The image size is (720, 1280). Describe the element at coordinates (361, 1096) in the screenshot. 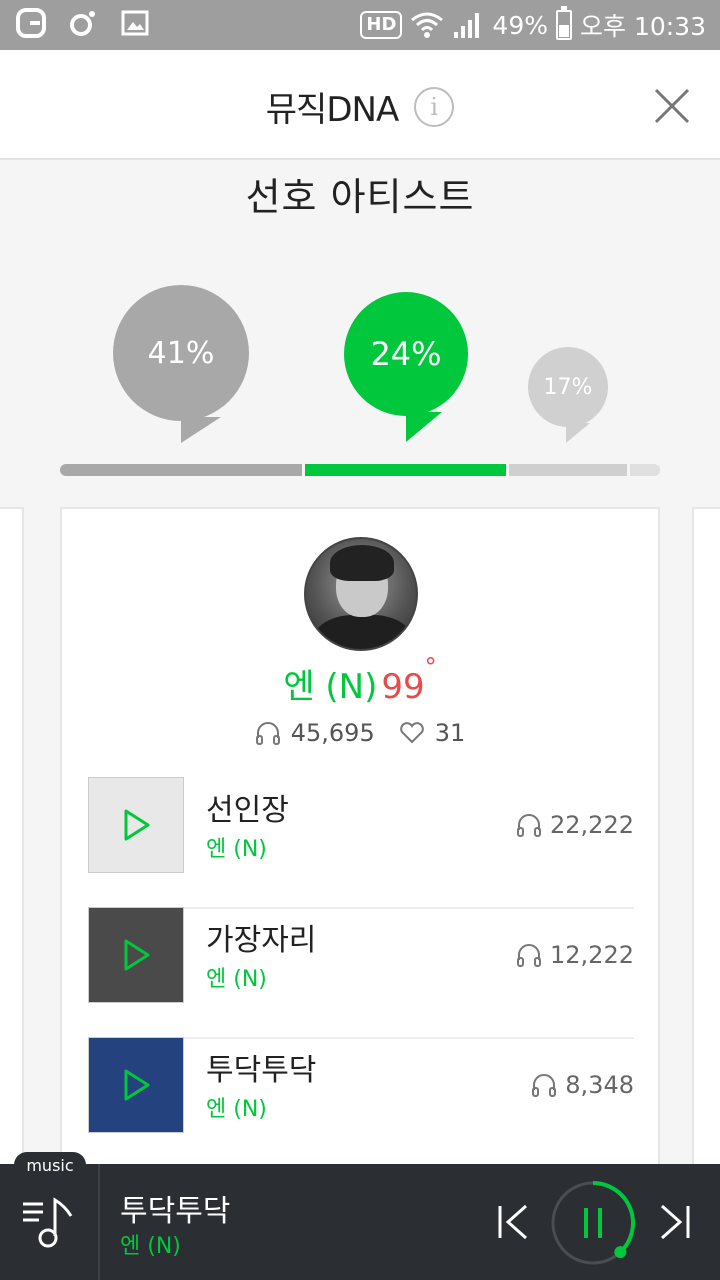

I see `song-row: 투닥투닥 엔 (N) 8,348` at that location.